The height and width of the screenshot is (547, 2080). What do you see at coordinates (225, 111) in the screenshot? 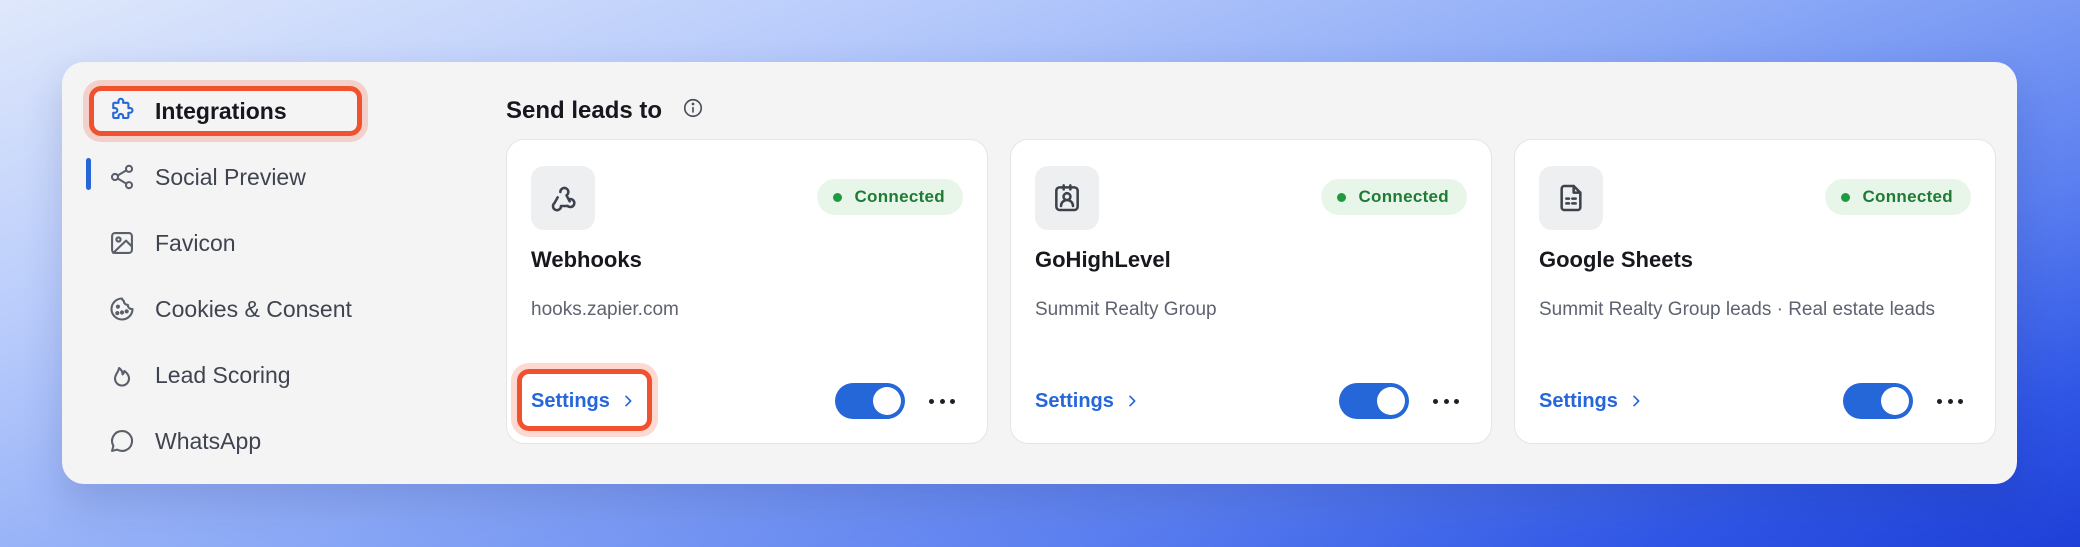
I see `integrations-highlight` at bounding box center [225, 111].